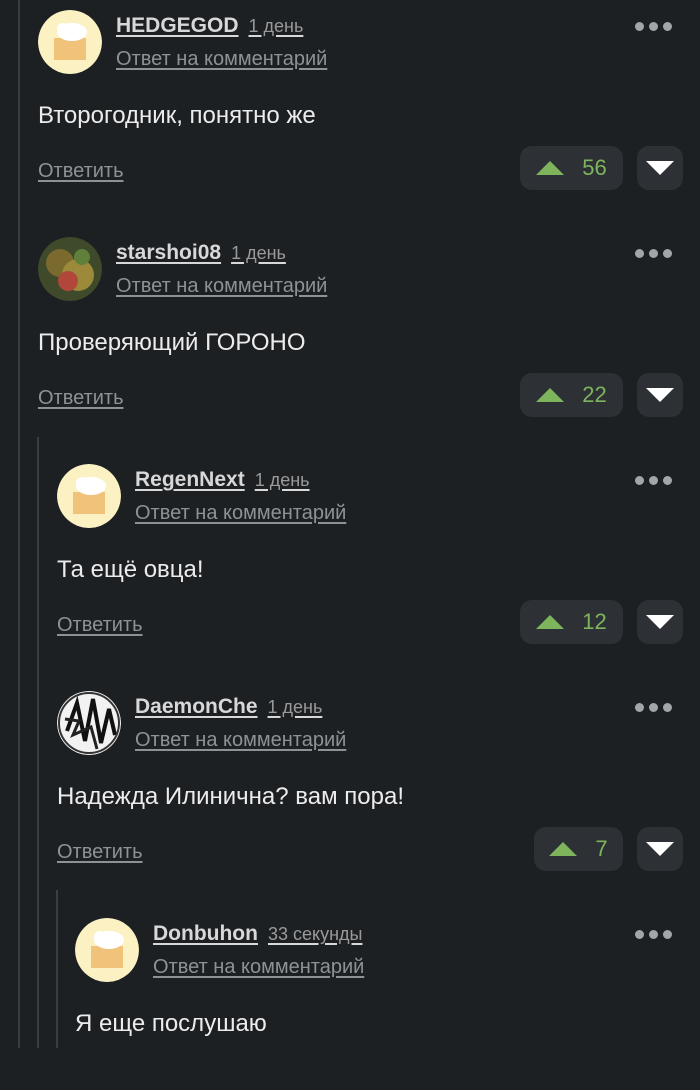  I want to click on rating-count: 12, so click(594, 621).